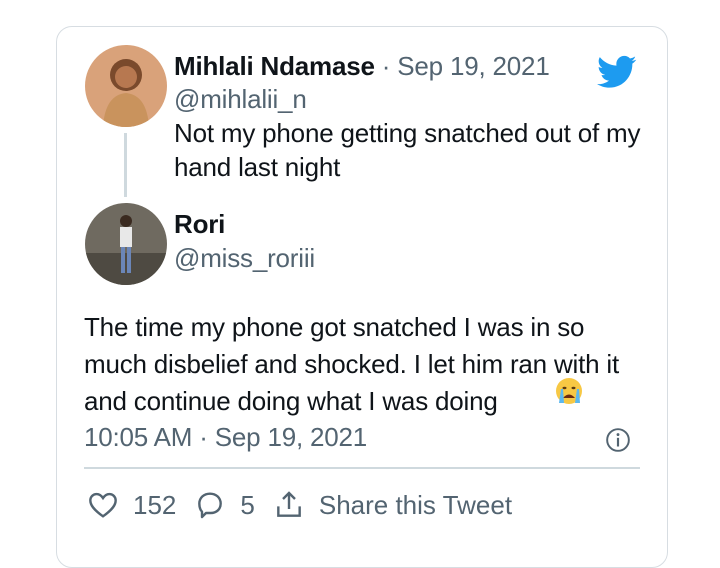 This screenshot has height=568, width=720. I want to click on actions-divider, so click(362, 468).